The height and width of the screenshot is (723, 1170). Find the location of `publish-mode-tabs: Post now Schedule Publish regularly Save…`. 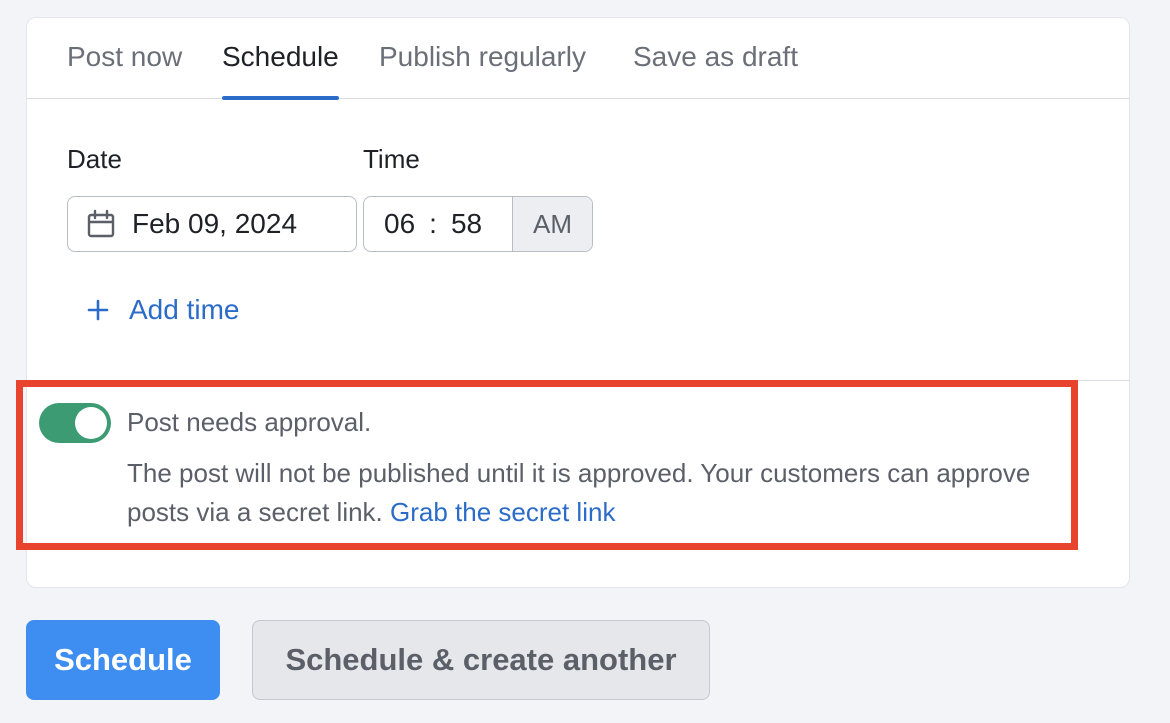

publish-mode-tabs: Post now Schedule Publish regularly Save… is located at coordinates (578, 59).